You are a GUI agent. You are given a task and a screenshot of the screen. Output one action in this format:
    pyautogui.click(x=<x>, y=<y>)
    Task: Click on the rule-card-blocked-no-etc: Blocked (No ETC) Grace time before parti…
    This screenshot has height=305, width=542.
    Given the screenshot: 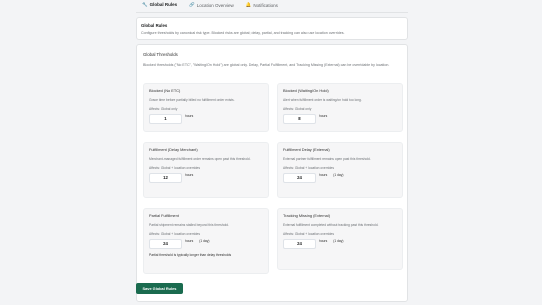 What is the action you would take?
    pyautogui.click(x=206, y=107)
    